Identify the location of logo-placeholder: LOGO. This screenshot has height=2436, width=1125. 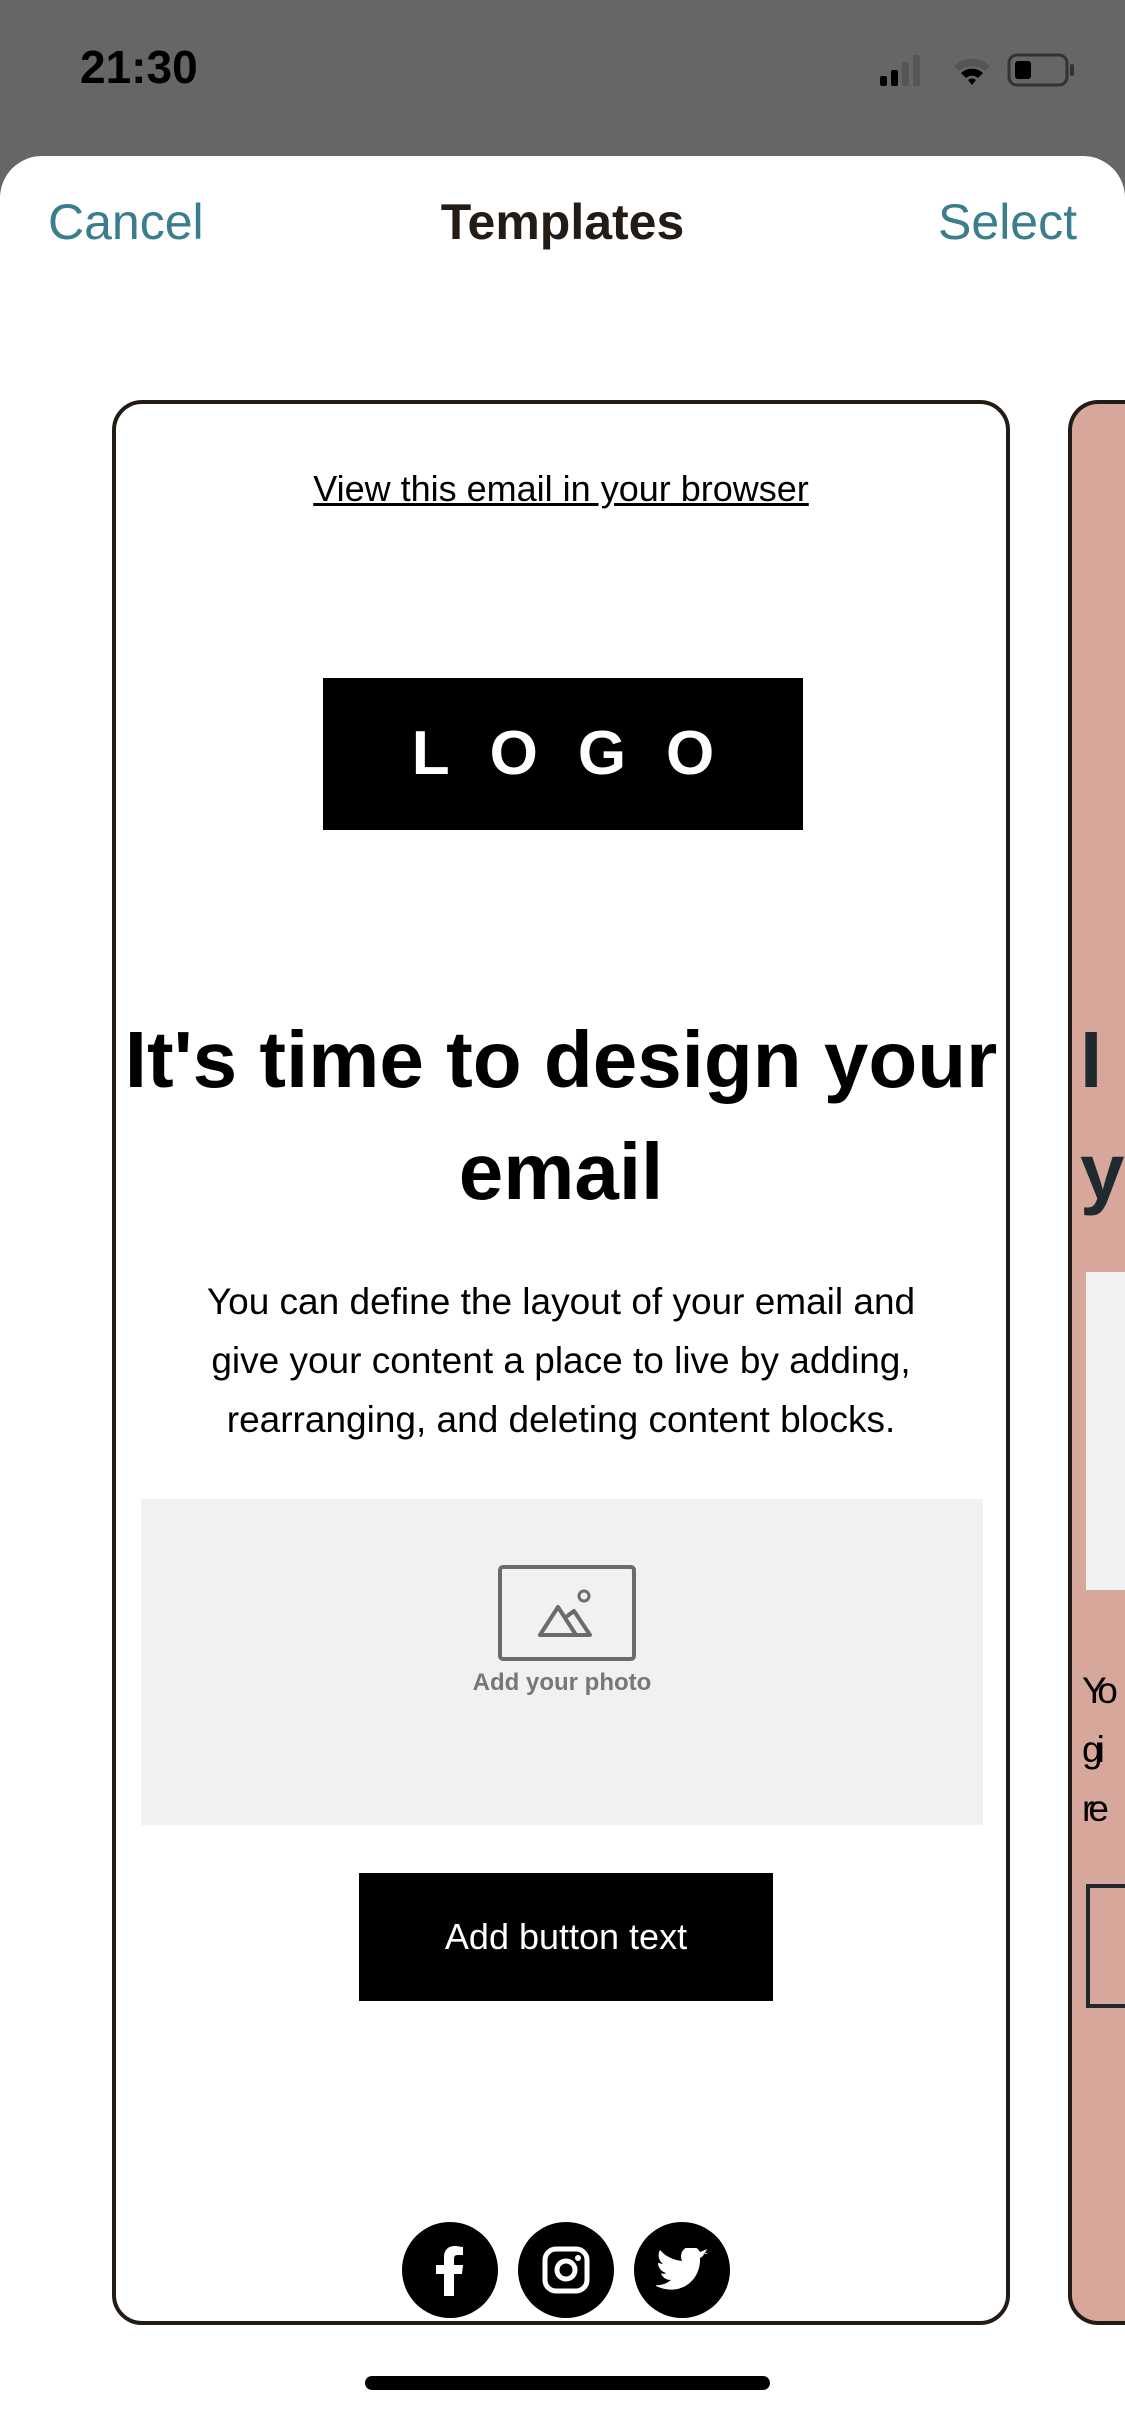
(563, 754).